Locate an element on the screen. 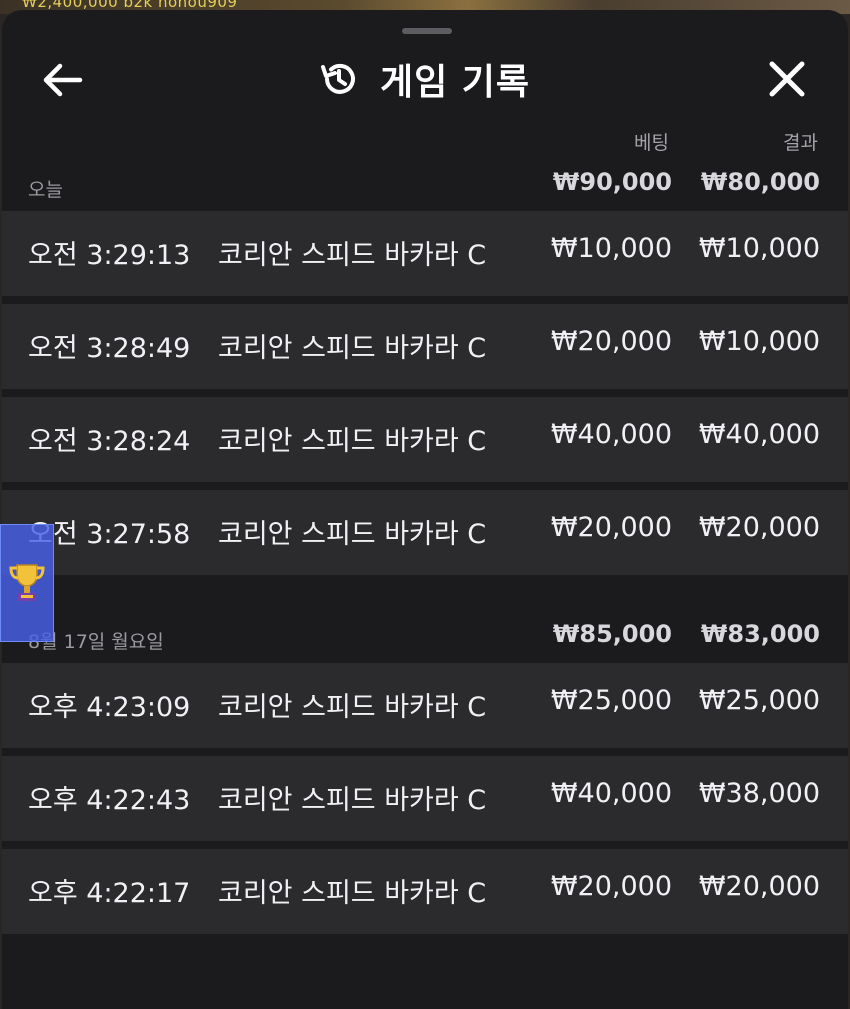 The width and height of the screenshot is (850, 1009). column-header-result: 결과 is located at coordinates (800, 143).